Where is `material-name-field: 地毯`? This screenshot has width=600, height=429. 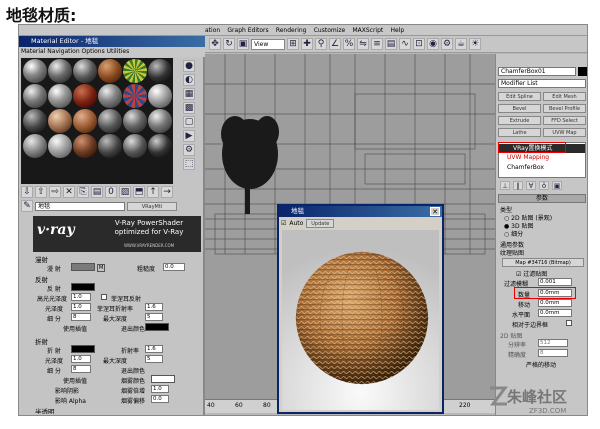
material-name-field: 地毯 is located at coordinates (80, 206).